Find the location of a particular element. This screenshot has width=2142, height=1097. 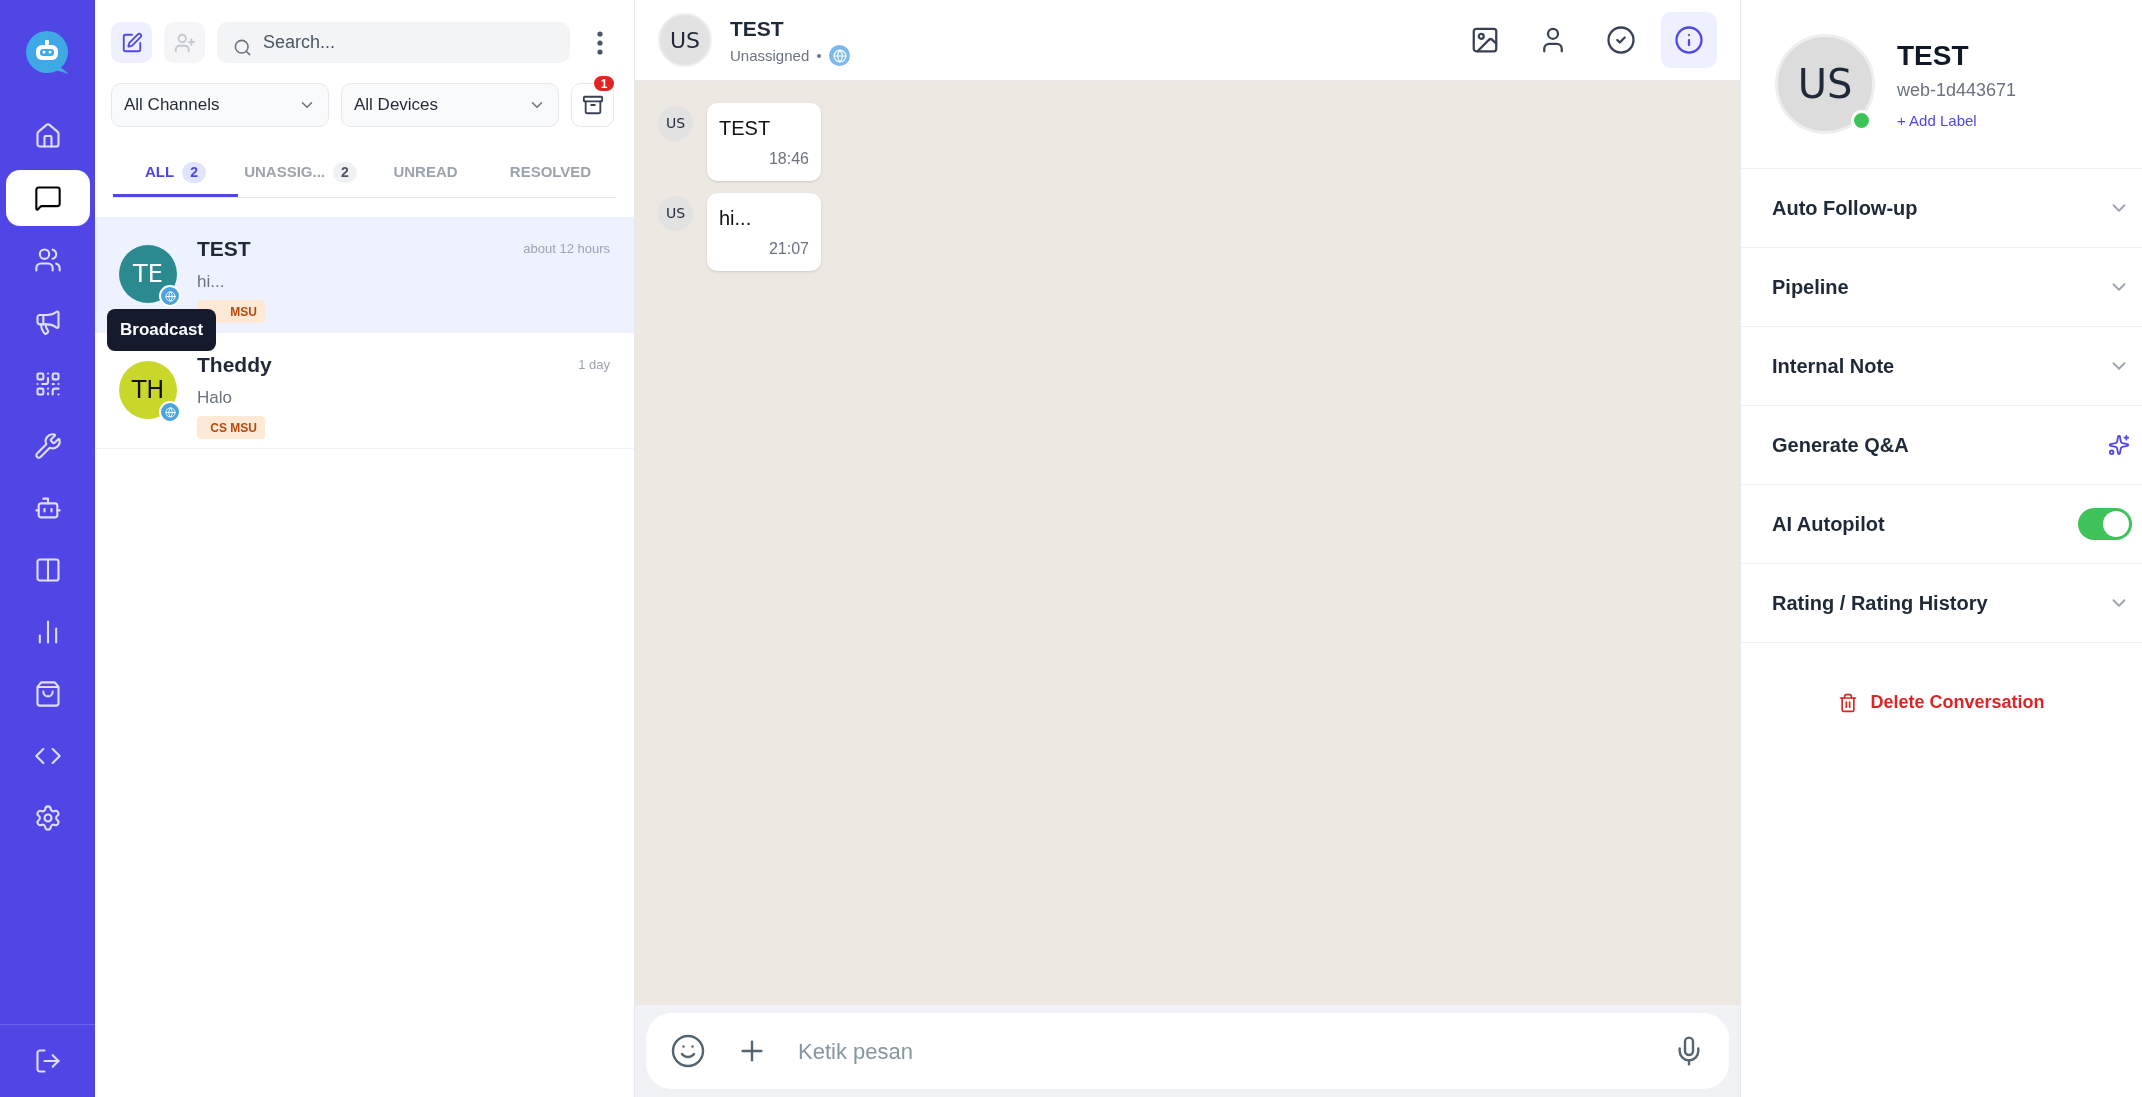

panel-row: Pipeline is located at coordinates (1941, 287).